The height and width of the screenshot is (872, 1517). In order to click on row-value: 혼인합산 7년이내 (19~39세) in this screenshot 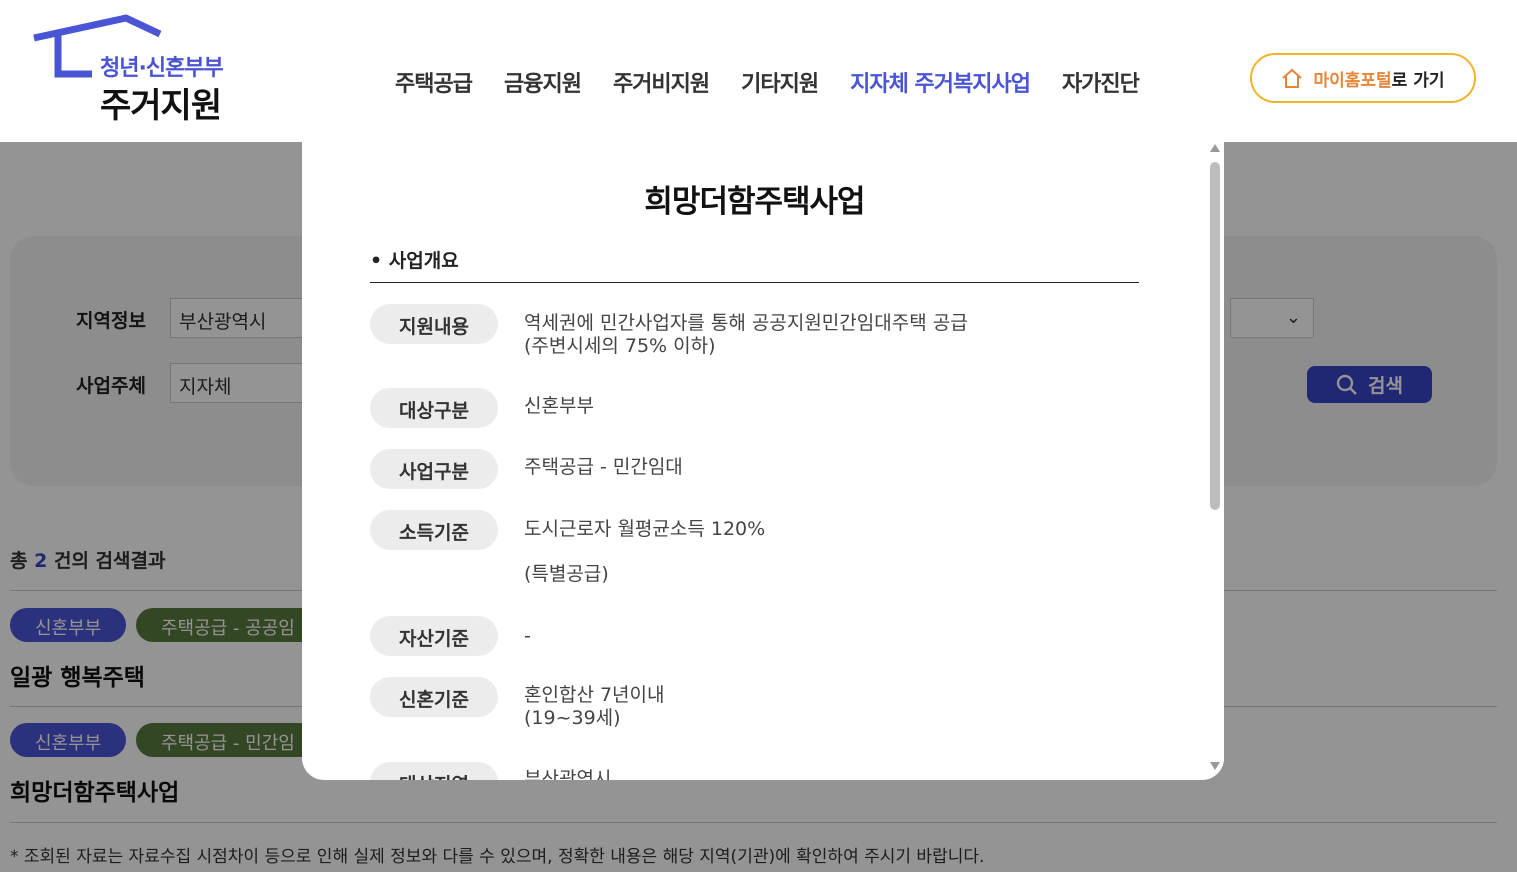, I will do `click(594, 707)`.